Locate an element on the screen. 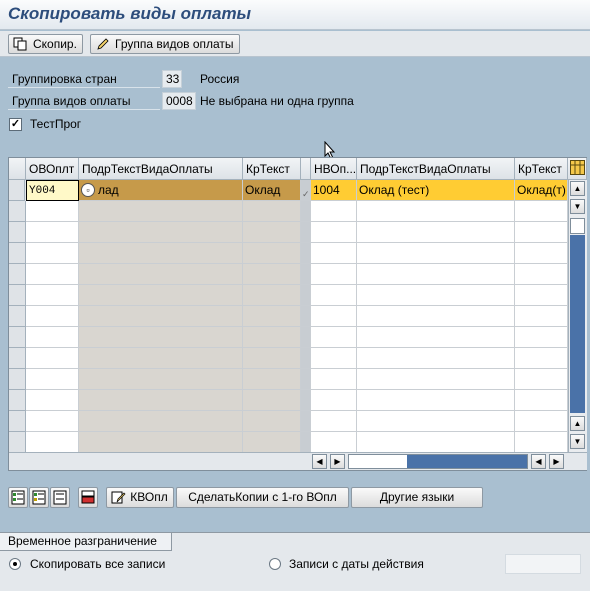 The width and height of the screenshot is (590, 591). scroll-page-up-button: ▲ is located at coordinates (577, 423).